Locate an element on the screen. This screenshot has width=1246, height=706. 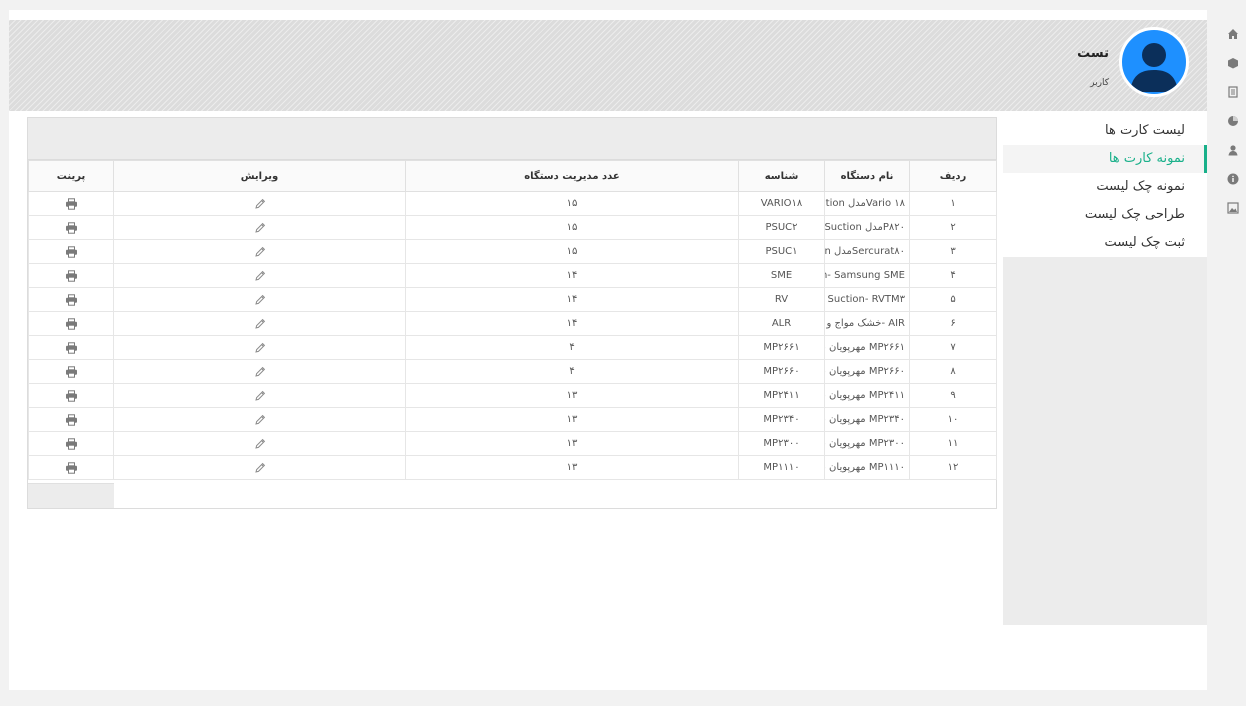
cell-id: SME is located at coordinates (781, 275).